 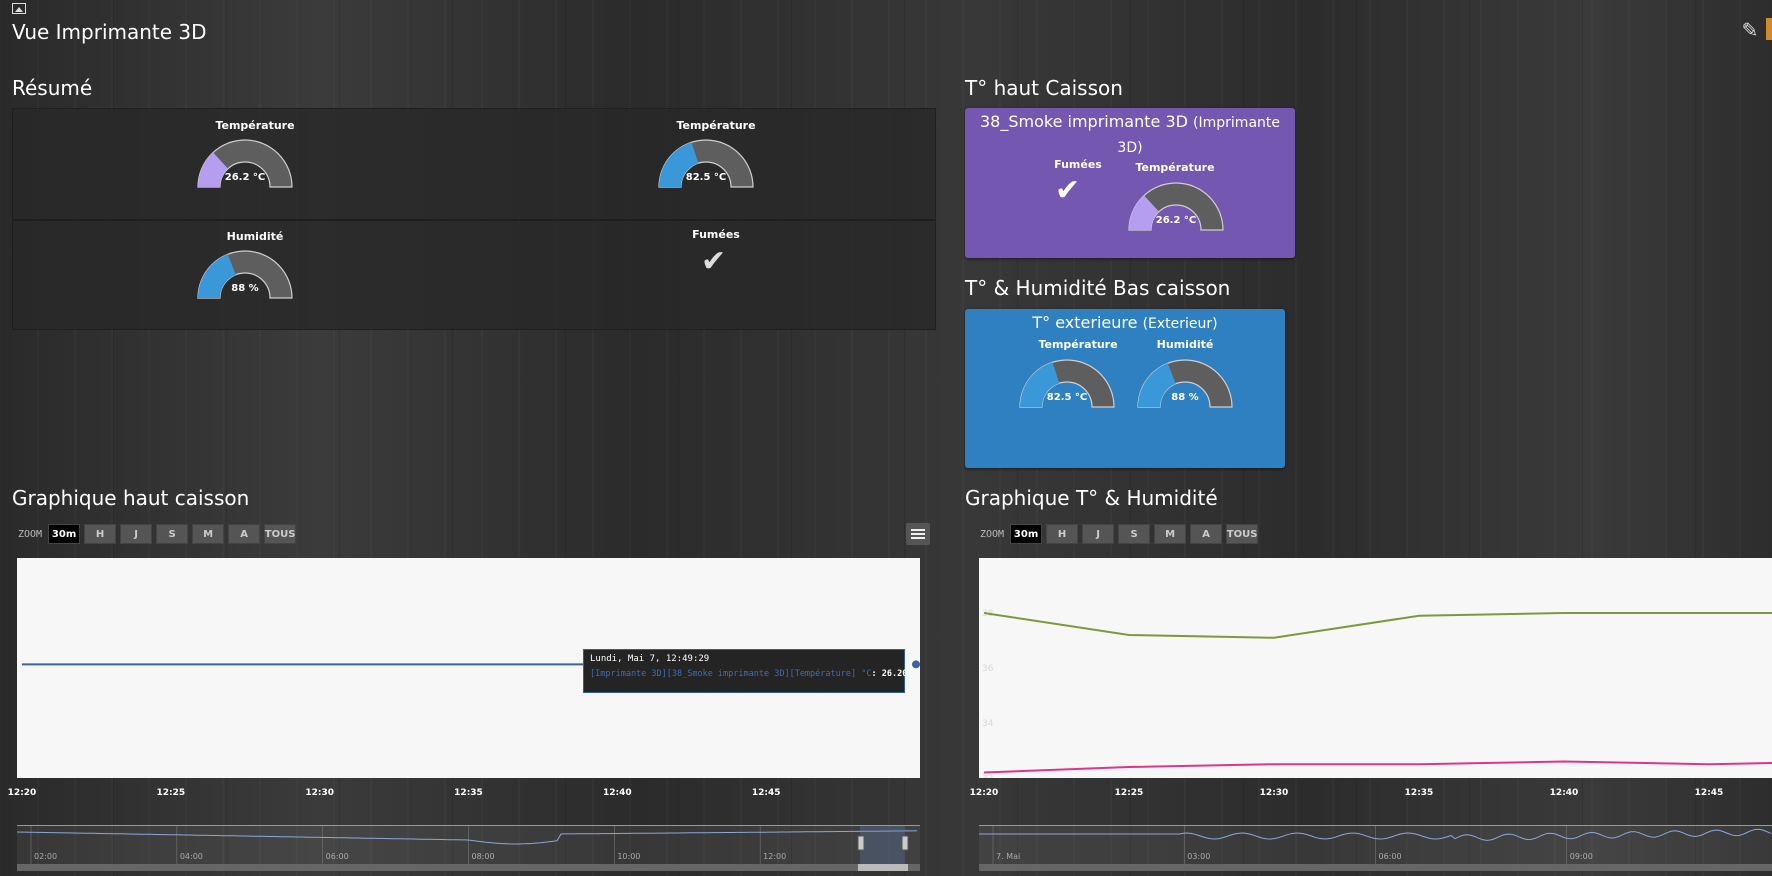 I want to click on summary-humidity-gauge: 88 %, so click(x=245, y=274).